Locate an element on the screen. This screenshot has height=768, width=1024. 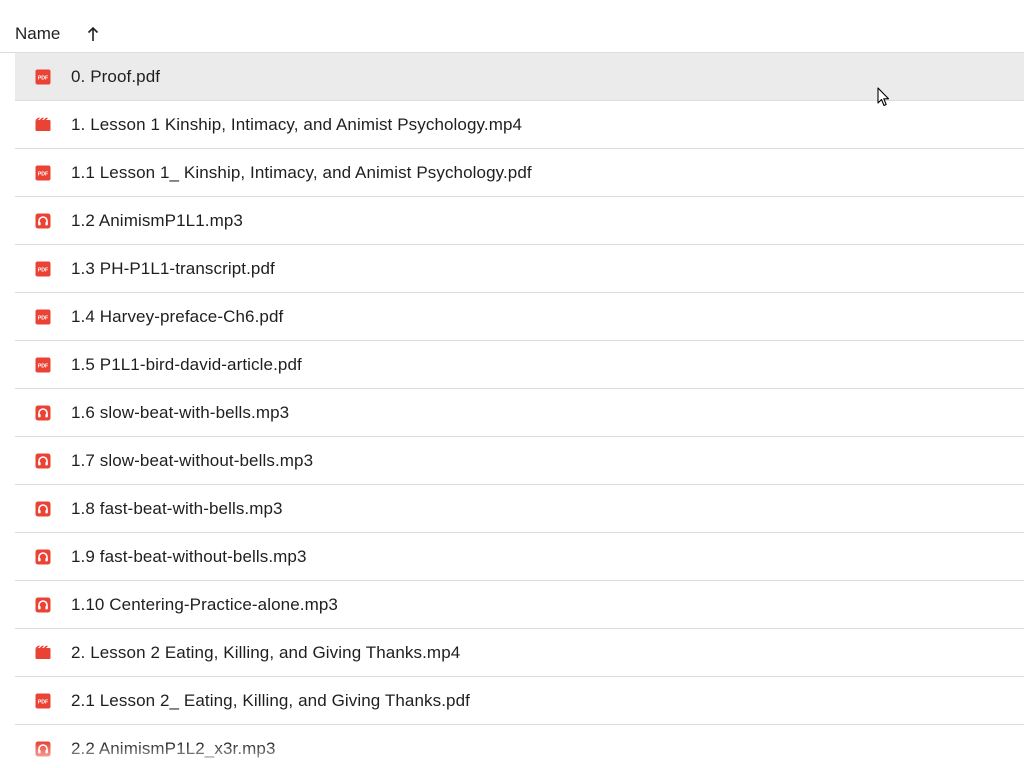
name-column-header: Name is located at coordinates (57, 34).